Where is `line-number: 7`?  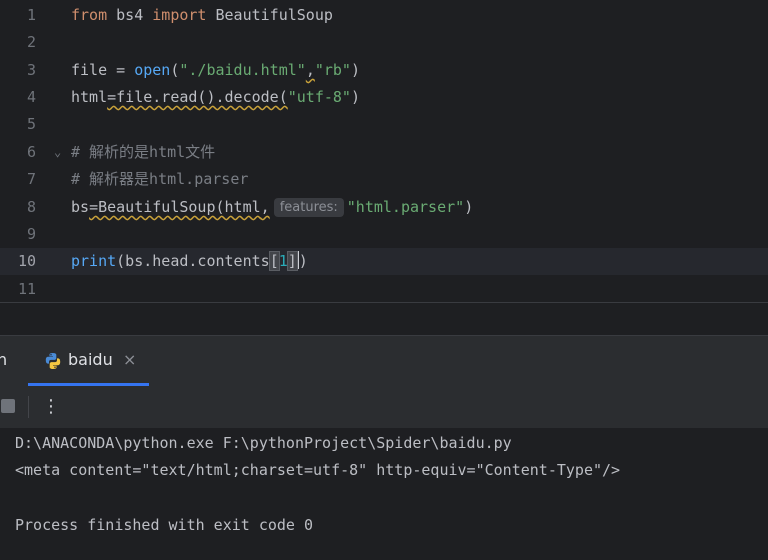 line-number: 7 is located at coordinates (31, 179).